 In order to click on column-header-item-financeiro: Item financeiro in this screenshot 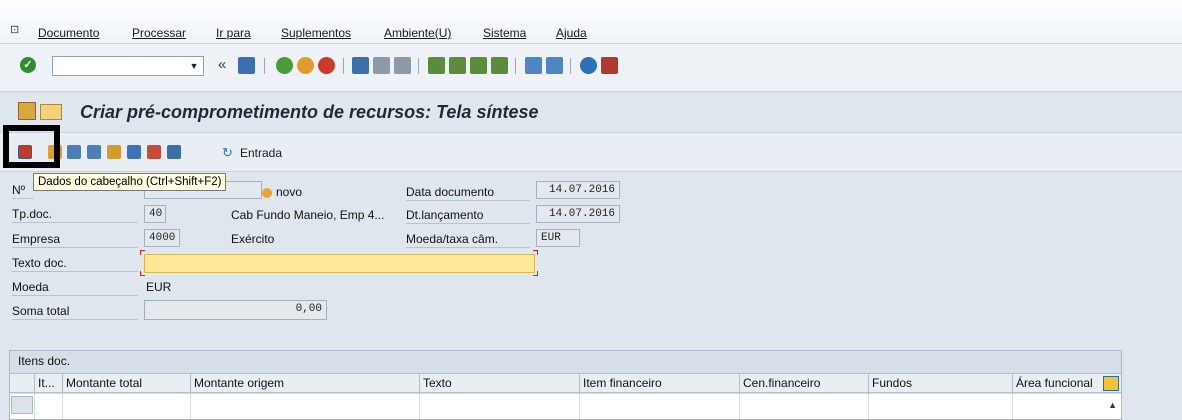, I will do `click(659, 384)`.